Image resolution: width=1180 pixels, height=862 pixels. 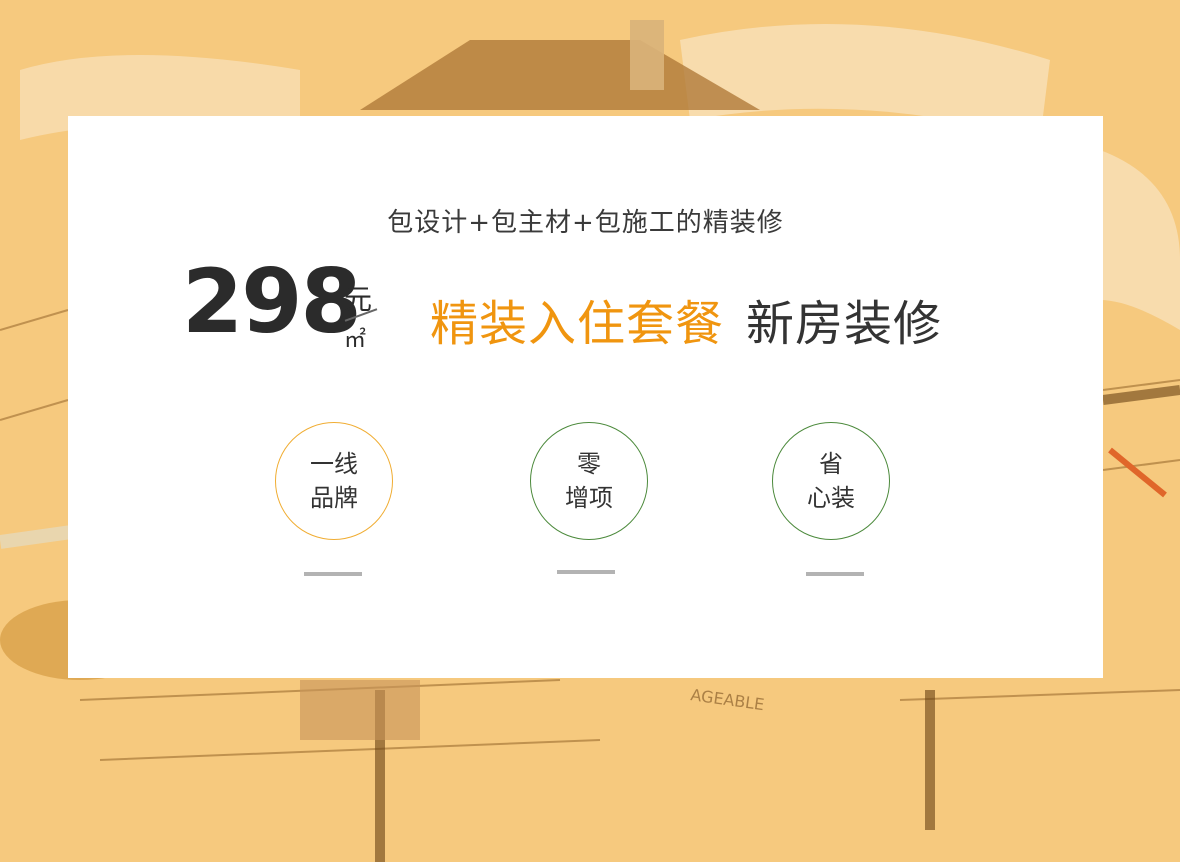 I want to click on price-unit-area: ㎡, so click(x=355, y=340).